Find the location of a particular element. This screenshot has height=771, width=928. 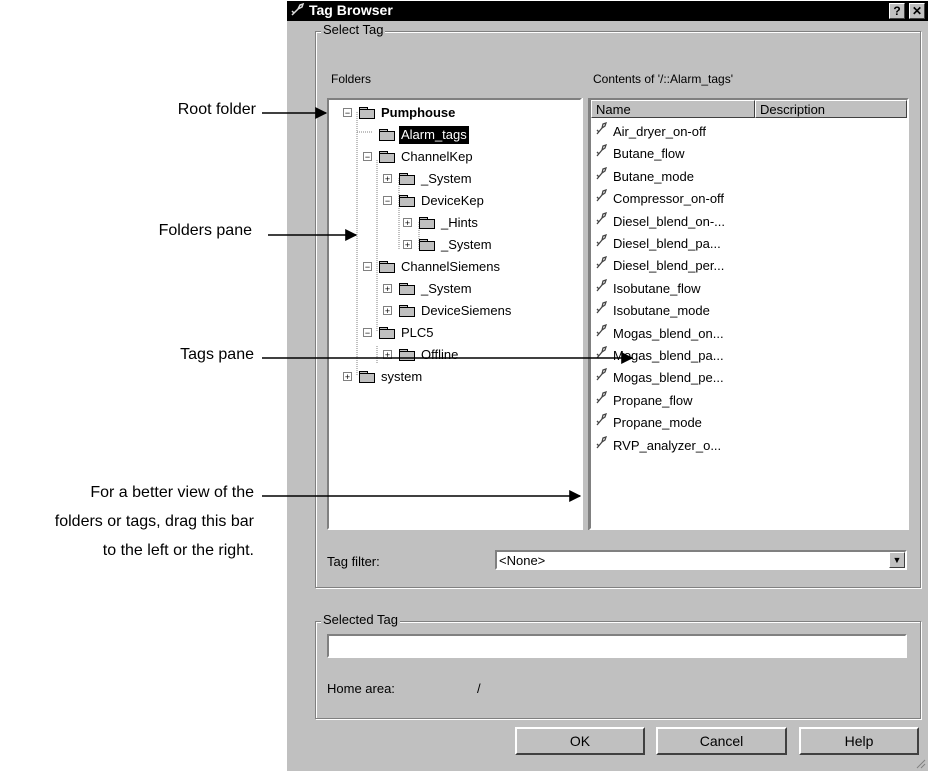

drag-bar-callout-line3: to the left or the right. is located at coordinates (178, 550).